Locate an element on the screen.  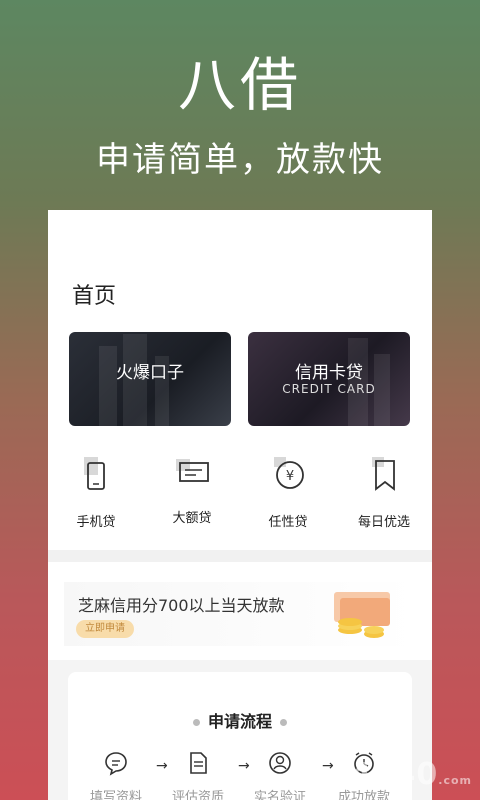
apply-now-button: 立即申请 is located at coordinates (105, 629).